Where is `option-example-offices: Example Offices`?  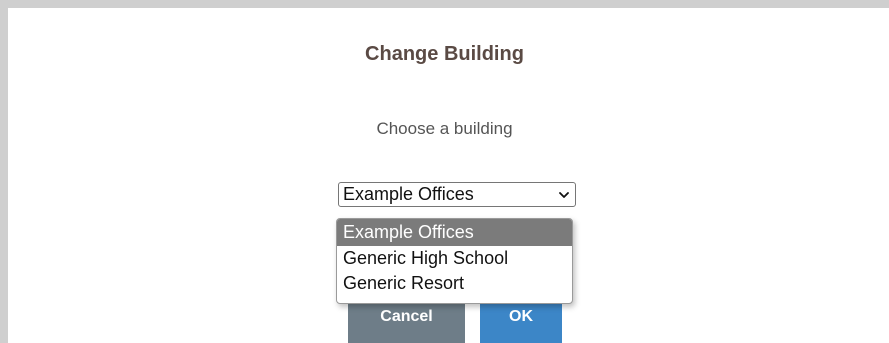
option-example-offices: Example Offices is located at coordinates (454, 232).